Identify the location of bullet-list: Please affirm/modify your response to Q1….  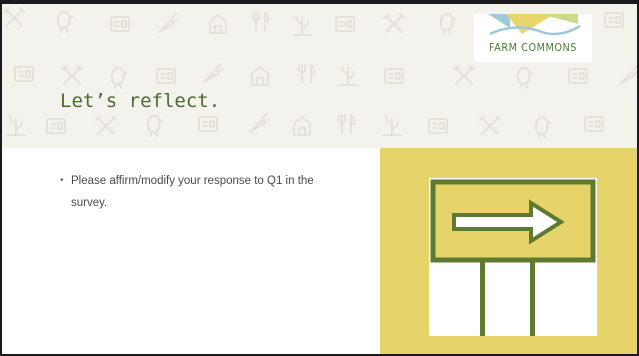
(205, 192).